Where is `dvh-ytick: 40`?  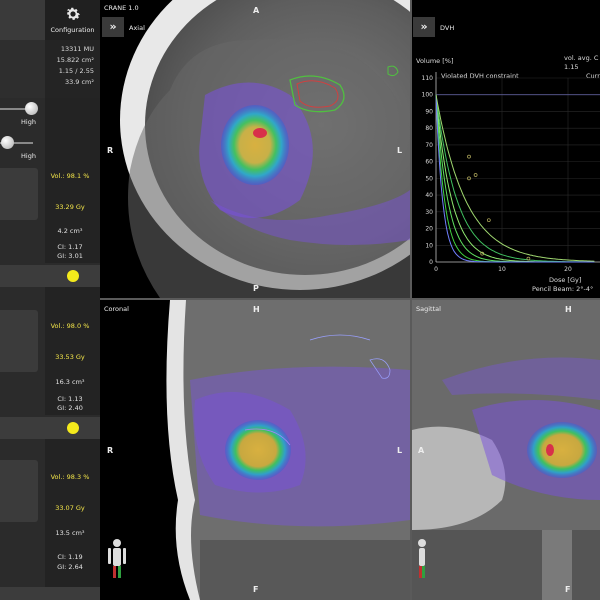
dvh-ytick: 40 is located at coordinates (429, 195).